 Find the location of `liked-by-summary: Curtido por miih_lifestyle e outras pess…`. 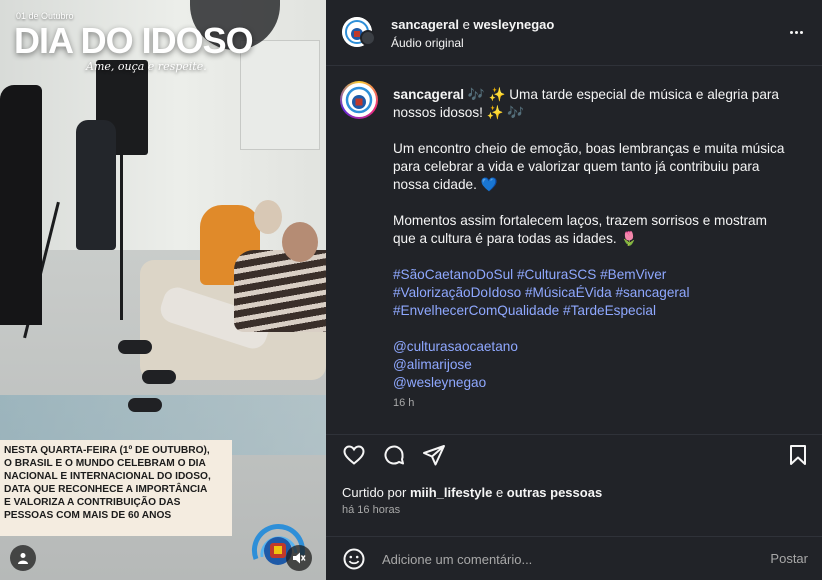

liked-by-summary: Curtido por miih_lifestyle e outras pess… is located at coordinates (472, 492).